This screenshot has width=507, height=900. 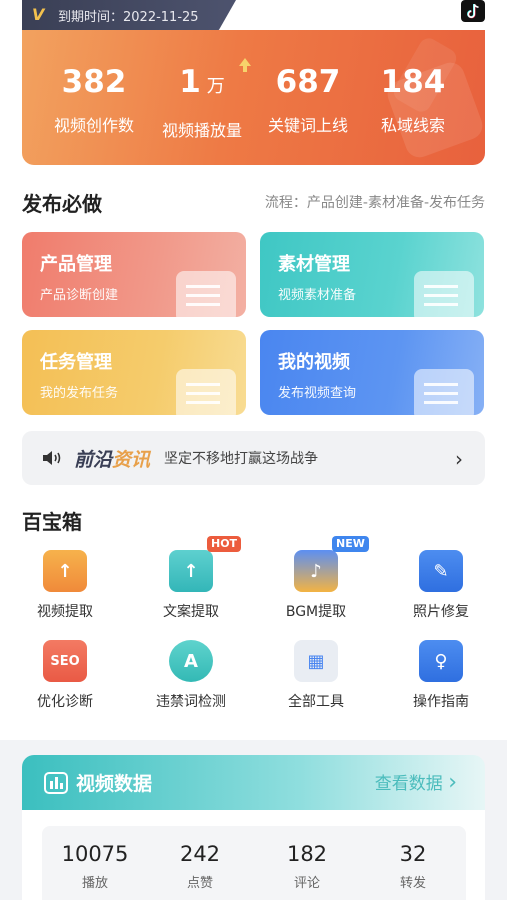 What do you see at coordinates (191, 661) in the screenshot?
I see `banned-words-icon: A` at bounding box center [191, 661].